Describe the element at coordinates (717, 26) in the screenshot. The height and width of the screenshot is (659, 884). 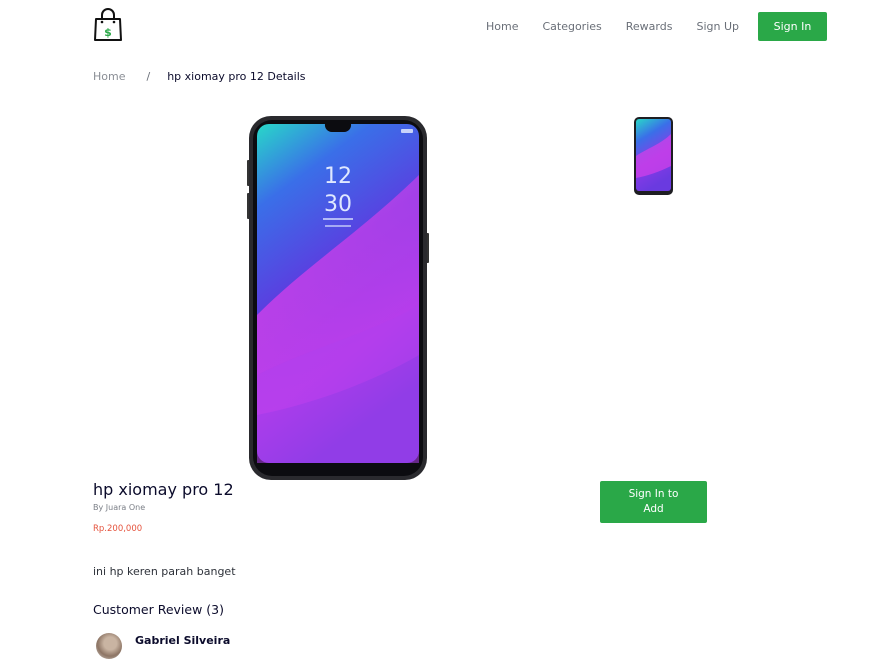
I see `nav-signup-link: Sign Up` at that location.